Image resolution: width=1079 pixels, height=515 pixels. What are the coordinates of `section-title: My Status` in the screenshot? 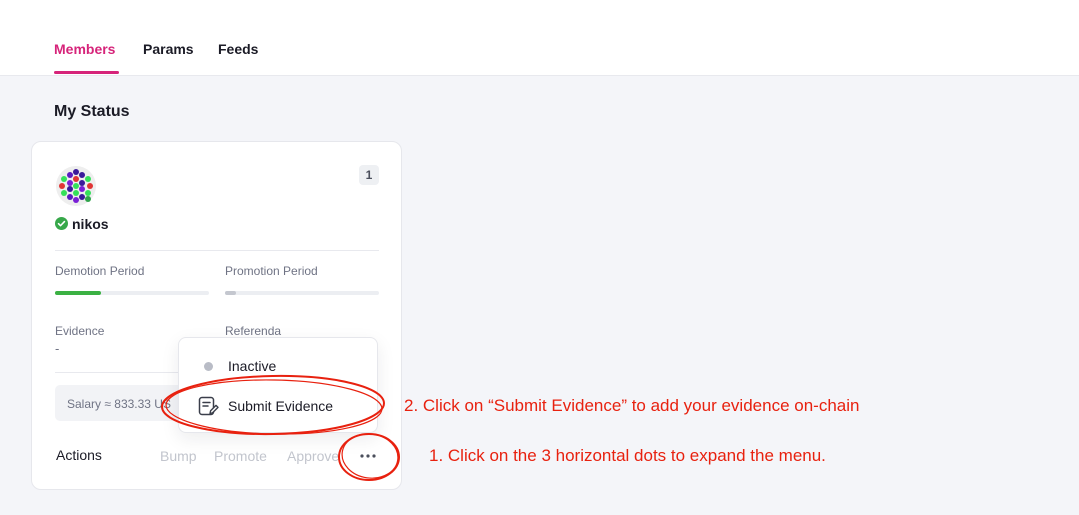 It's located at (92, 111).